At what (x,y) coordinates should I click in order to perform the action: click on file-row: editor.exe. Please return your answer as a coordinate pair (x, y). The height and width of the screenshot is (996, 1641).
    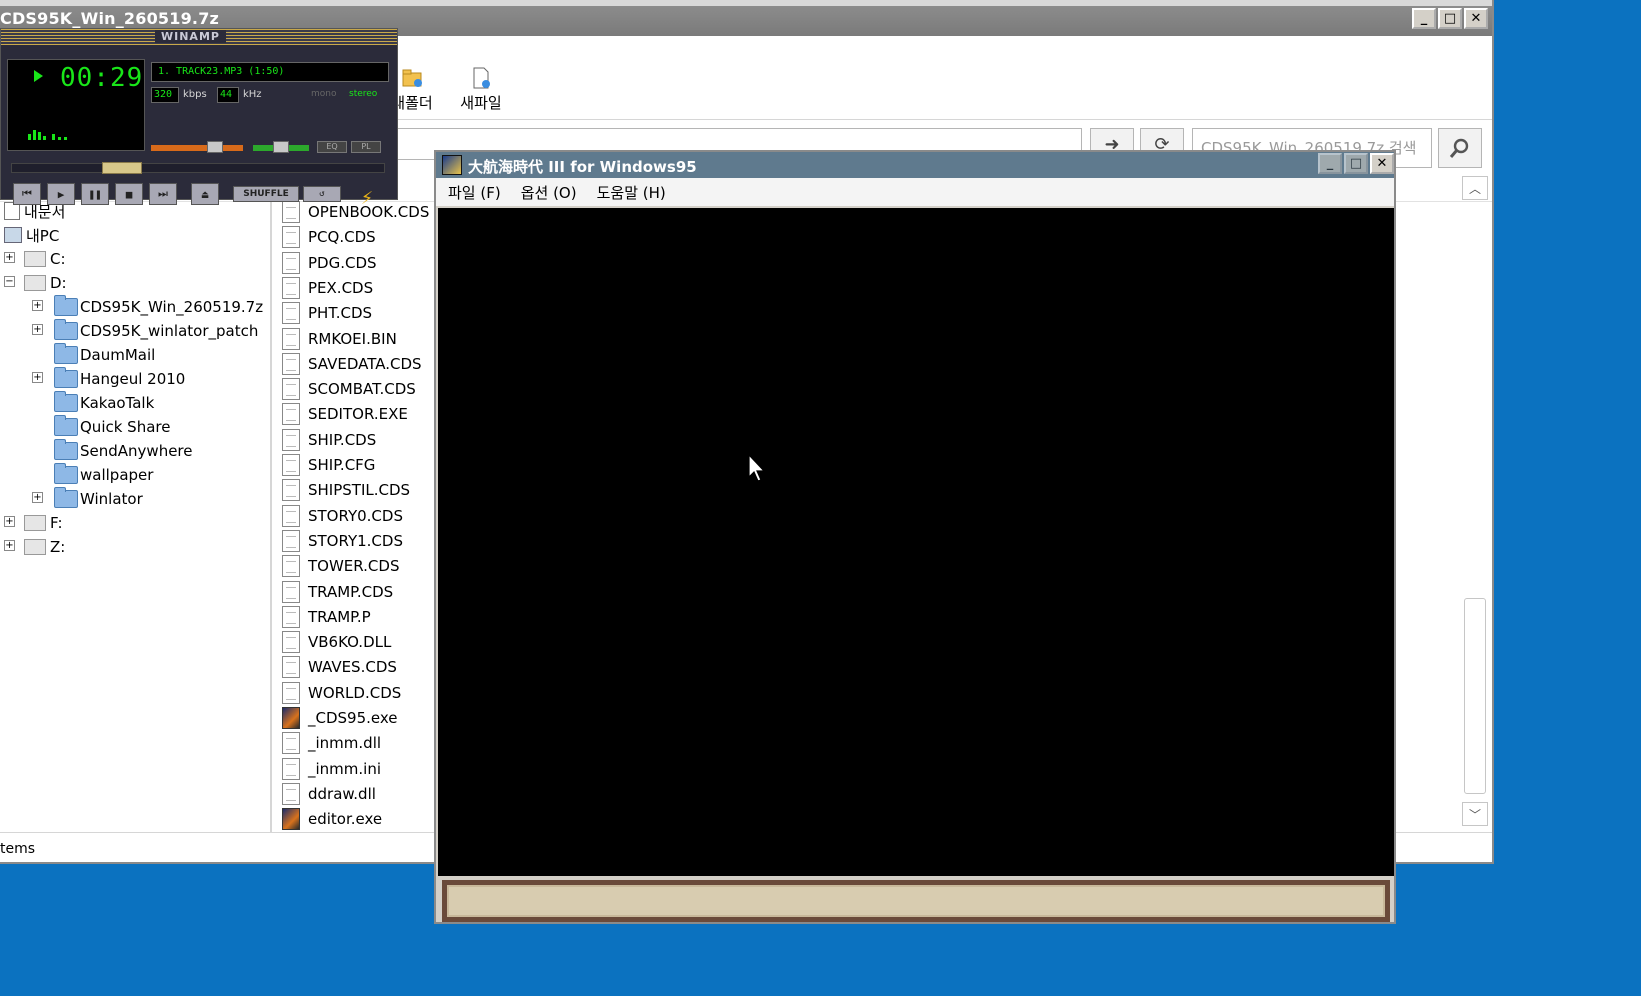
    Looking at the image, I should click on (332, 819).